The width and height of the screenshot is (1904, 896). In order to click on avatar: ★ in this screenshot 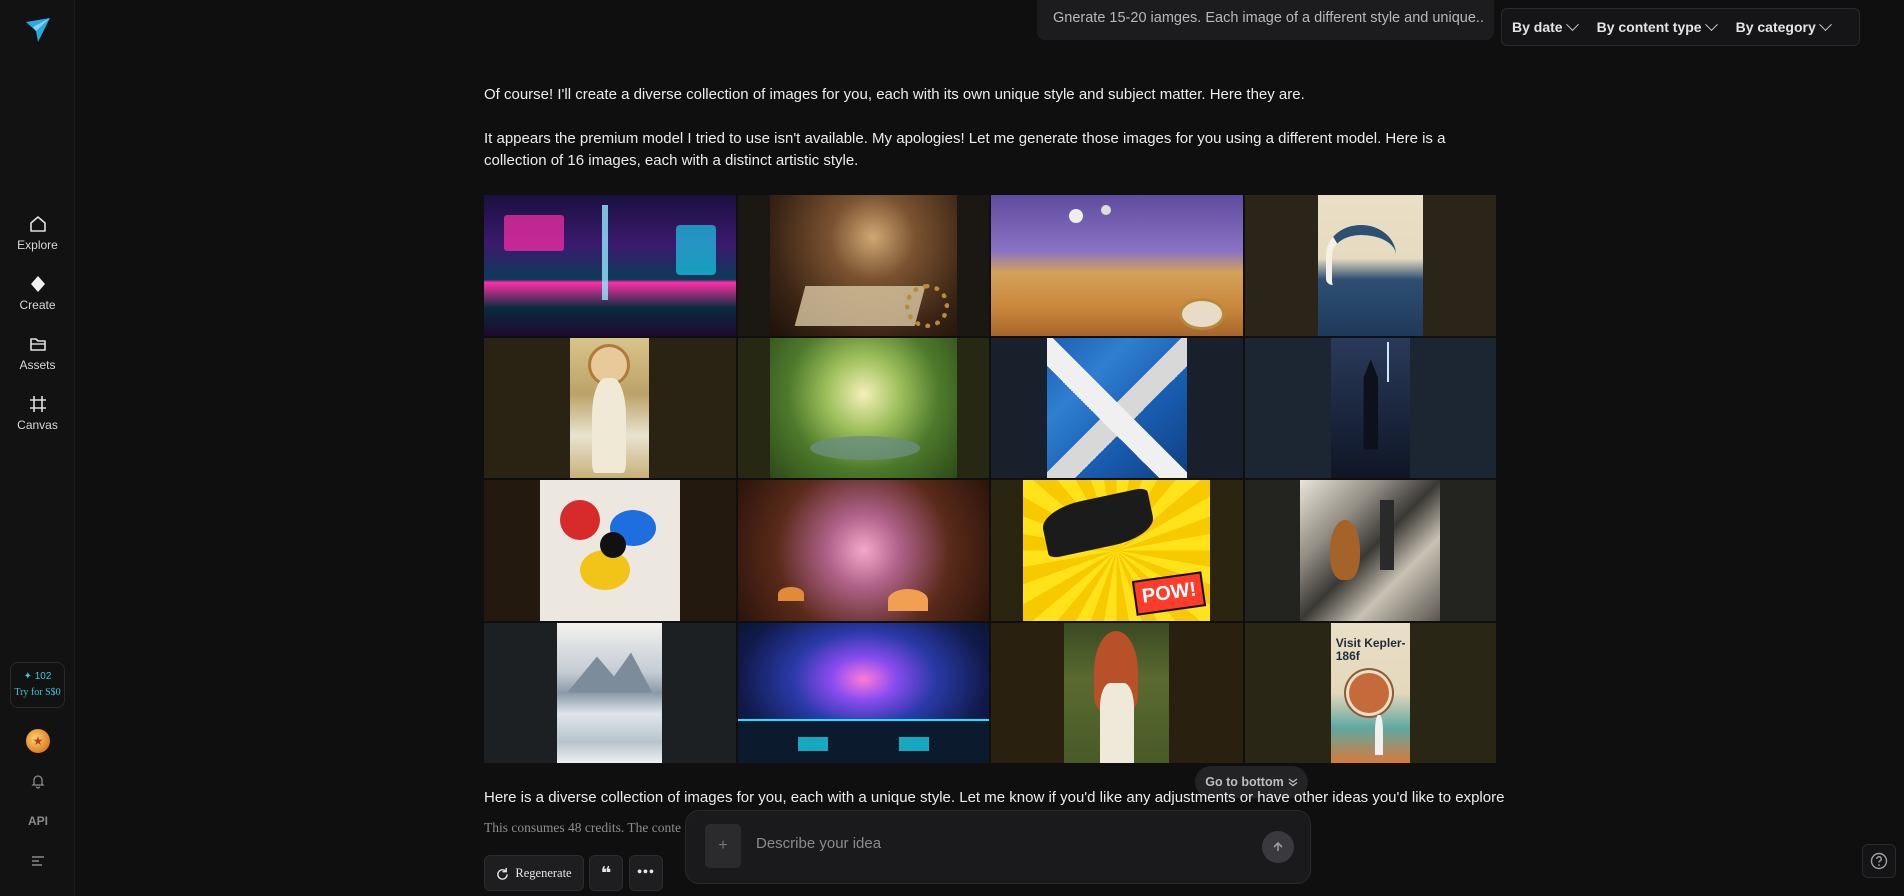, I will do `click(38, 741)`.